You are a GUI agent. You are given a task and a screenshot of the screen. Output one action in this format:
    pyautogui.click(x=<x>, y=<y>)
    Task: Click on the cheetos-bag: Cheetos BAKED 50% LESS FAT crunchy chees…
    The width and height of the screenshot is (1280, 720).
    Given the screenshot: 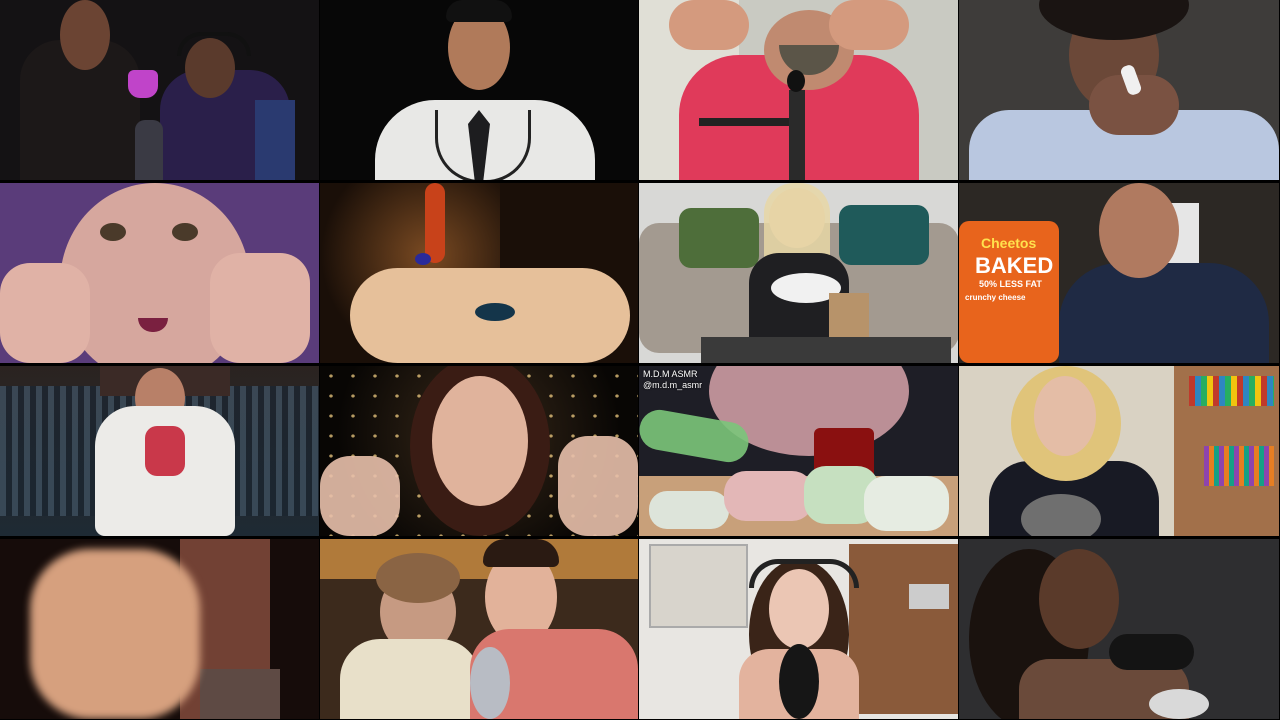 What is the action you would take?
    pyautogui.click(x=1009, y=292)
    